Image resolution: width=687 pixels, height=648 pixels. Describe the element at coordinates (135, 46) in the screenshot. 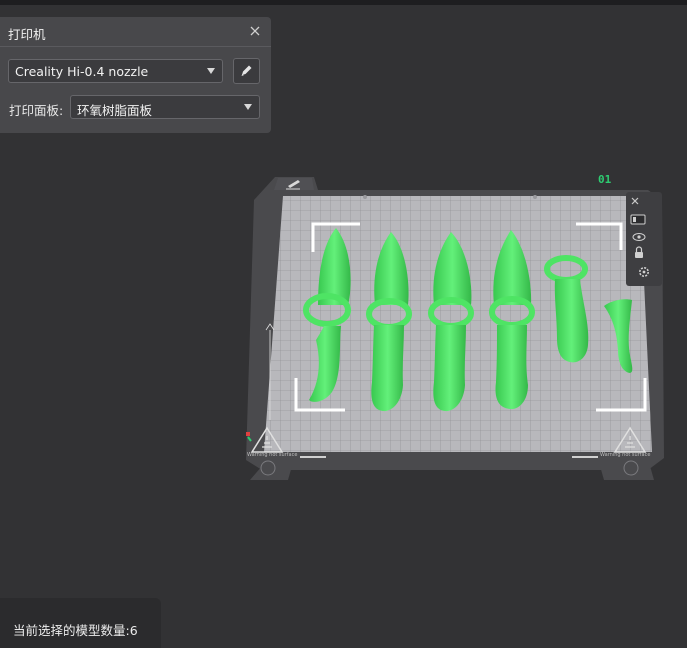

I see `panel-divider` at that location.